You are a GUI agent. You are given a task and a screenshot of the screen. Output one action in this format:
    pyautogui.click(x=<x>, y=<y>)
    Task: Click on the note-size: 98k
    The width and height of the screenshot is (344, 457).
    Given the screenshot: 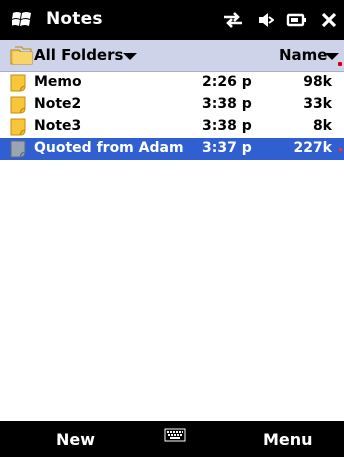 What is the action you would take?
    pyautogui.click(x=317, y=82)
    